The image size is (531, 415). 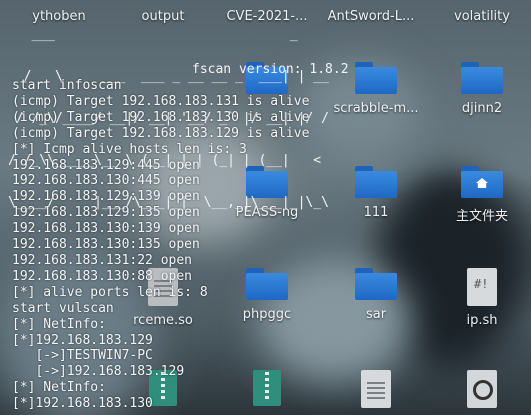 I want to click on desktop-icon-label: djinn2, so click(x=482, y=108).